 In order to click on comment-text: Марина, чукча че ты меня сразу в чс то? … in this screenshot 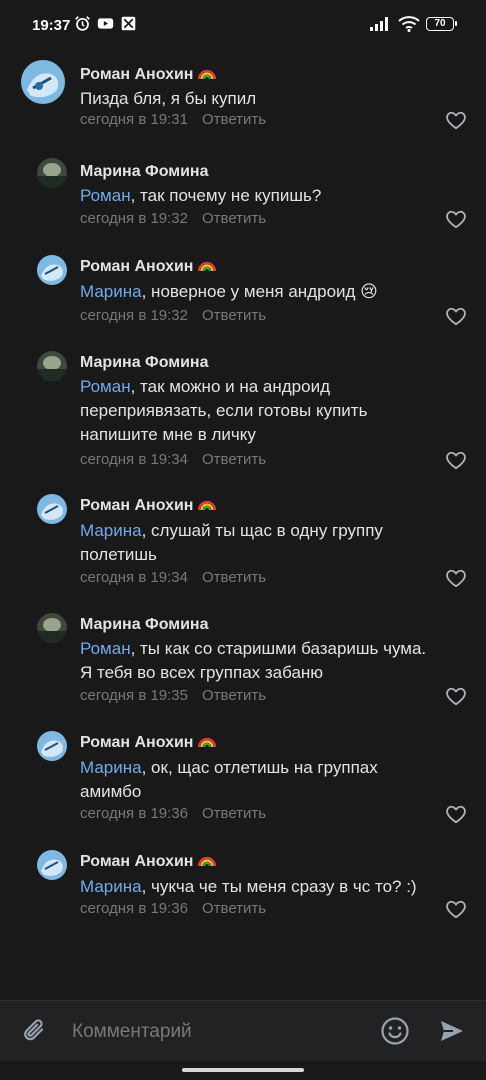, I will do `click(248, 886)`.